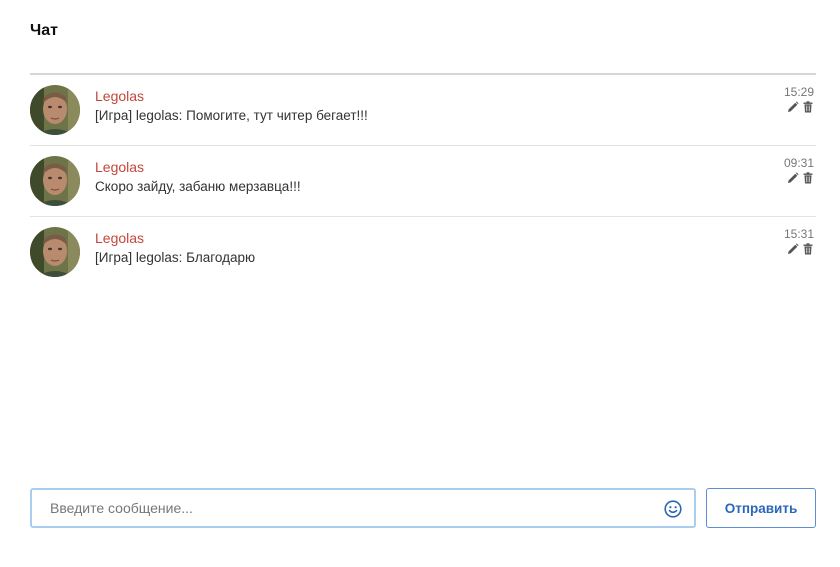  What do you see at coordinates (761, 508) in the screenshot?
I see `send-button: Отправить` at bounding box center [761, 508].